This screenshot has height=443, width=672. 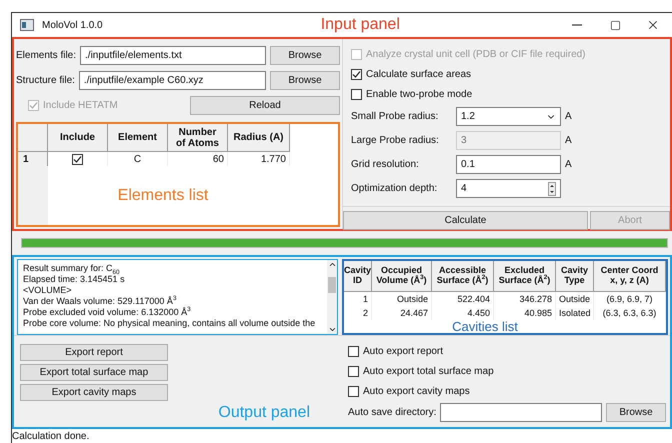 I want to click on status-text: Calculation done., so click(x=51, y=436).